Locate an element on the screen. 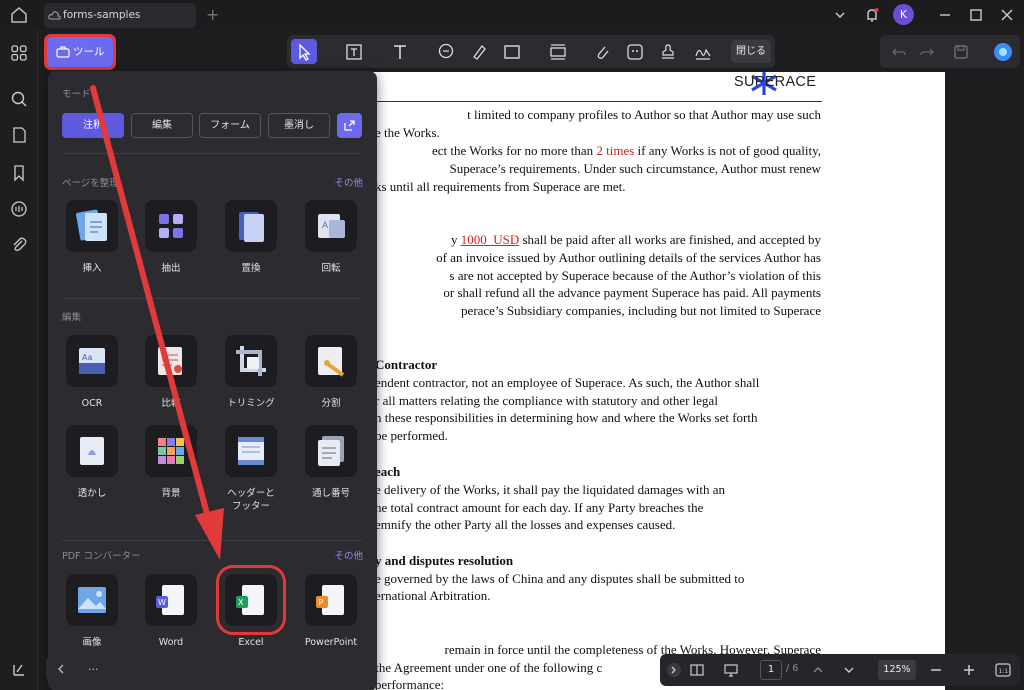 The image size is (1024, 690). edit-section-title: 編集 is located at coordinates (72, 317).